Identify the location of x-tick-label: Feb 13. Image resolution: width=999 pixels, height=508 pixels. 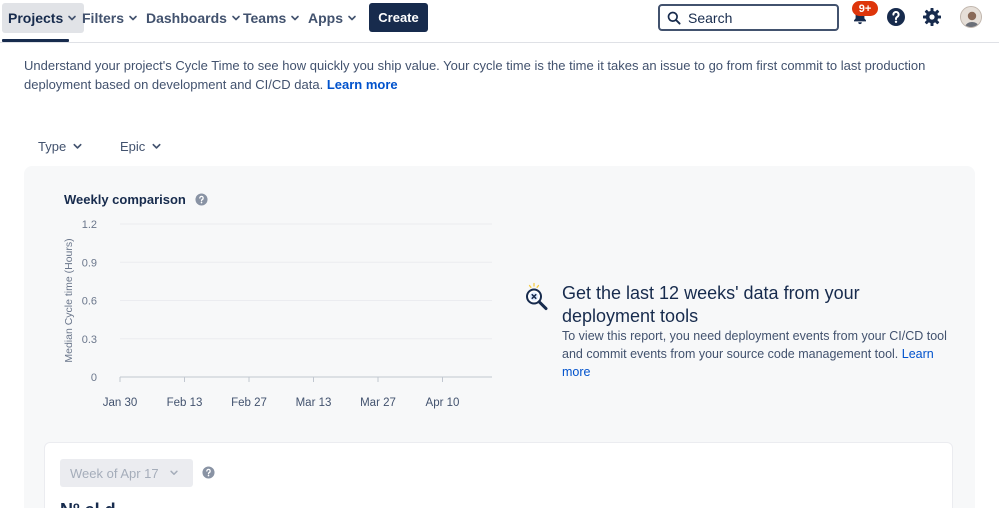
(185, 403).